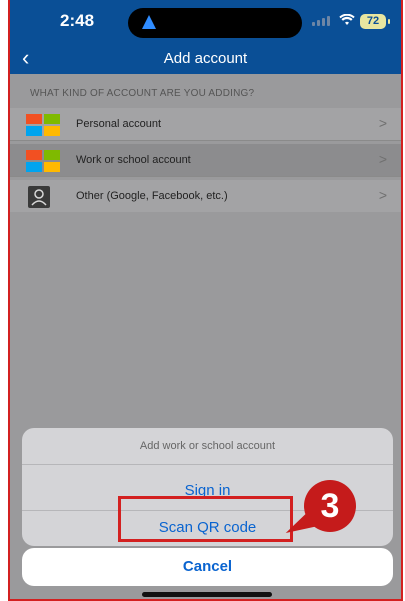  I want to click on status-time: 2:48, so click(77, 20).